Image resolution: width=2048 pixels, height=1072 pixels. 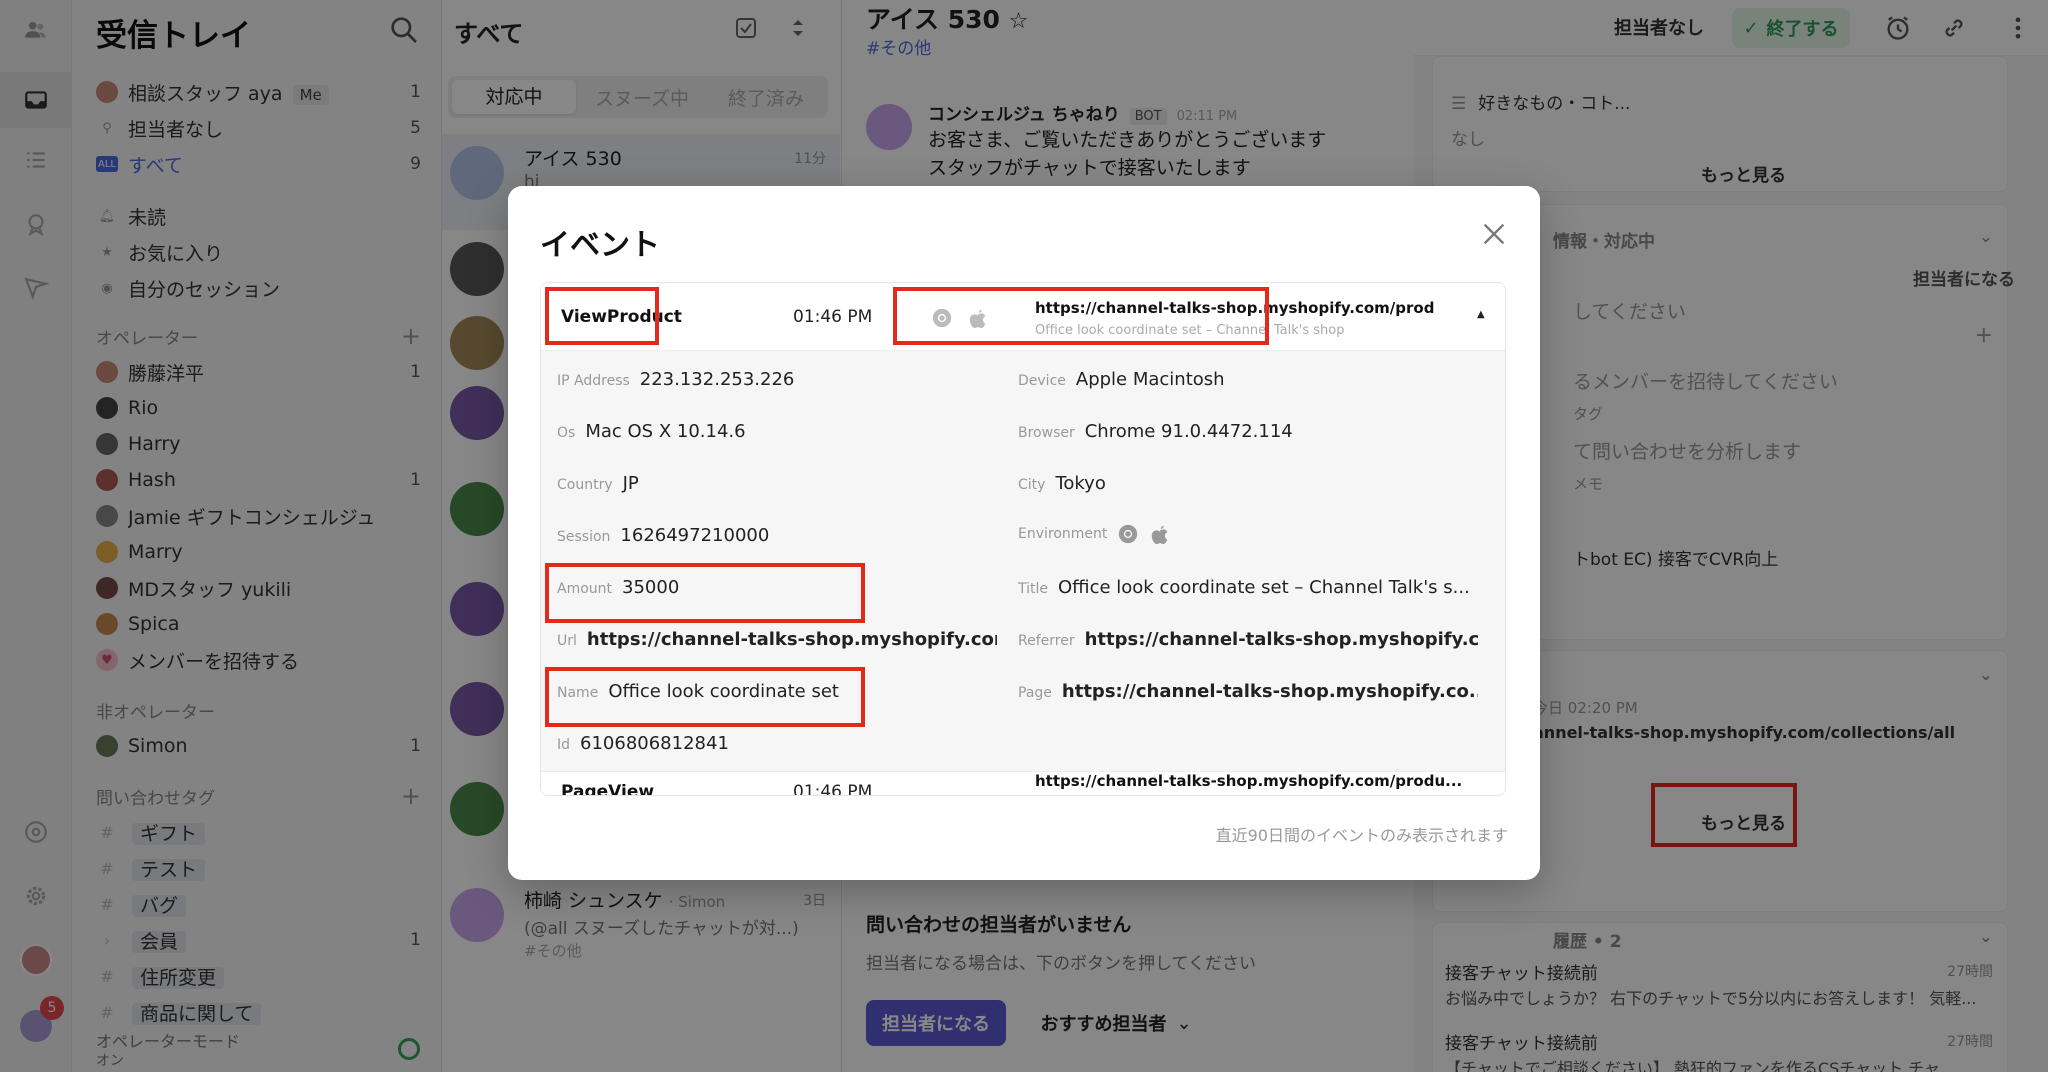 I want to click on field-ip-address: IP Address 223.132.253.226, so click(x=777, y=379).